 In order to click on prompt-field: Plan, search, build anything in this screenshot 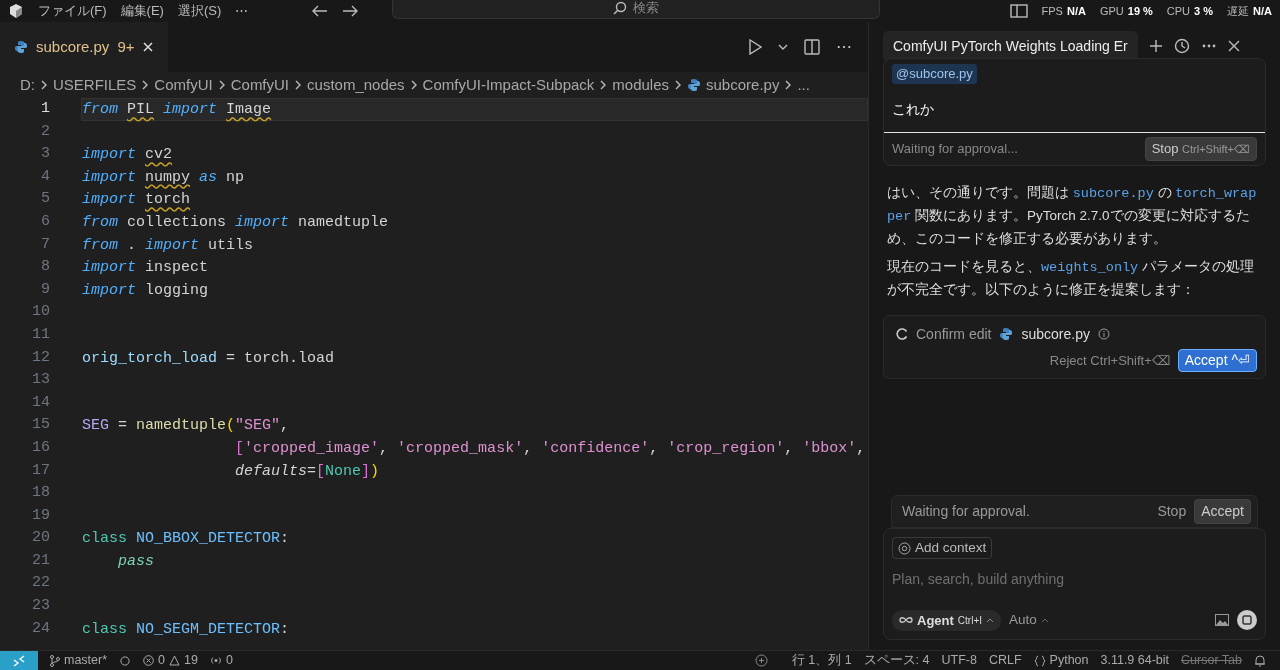, I will do `click(1074, 579)`.